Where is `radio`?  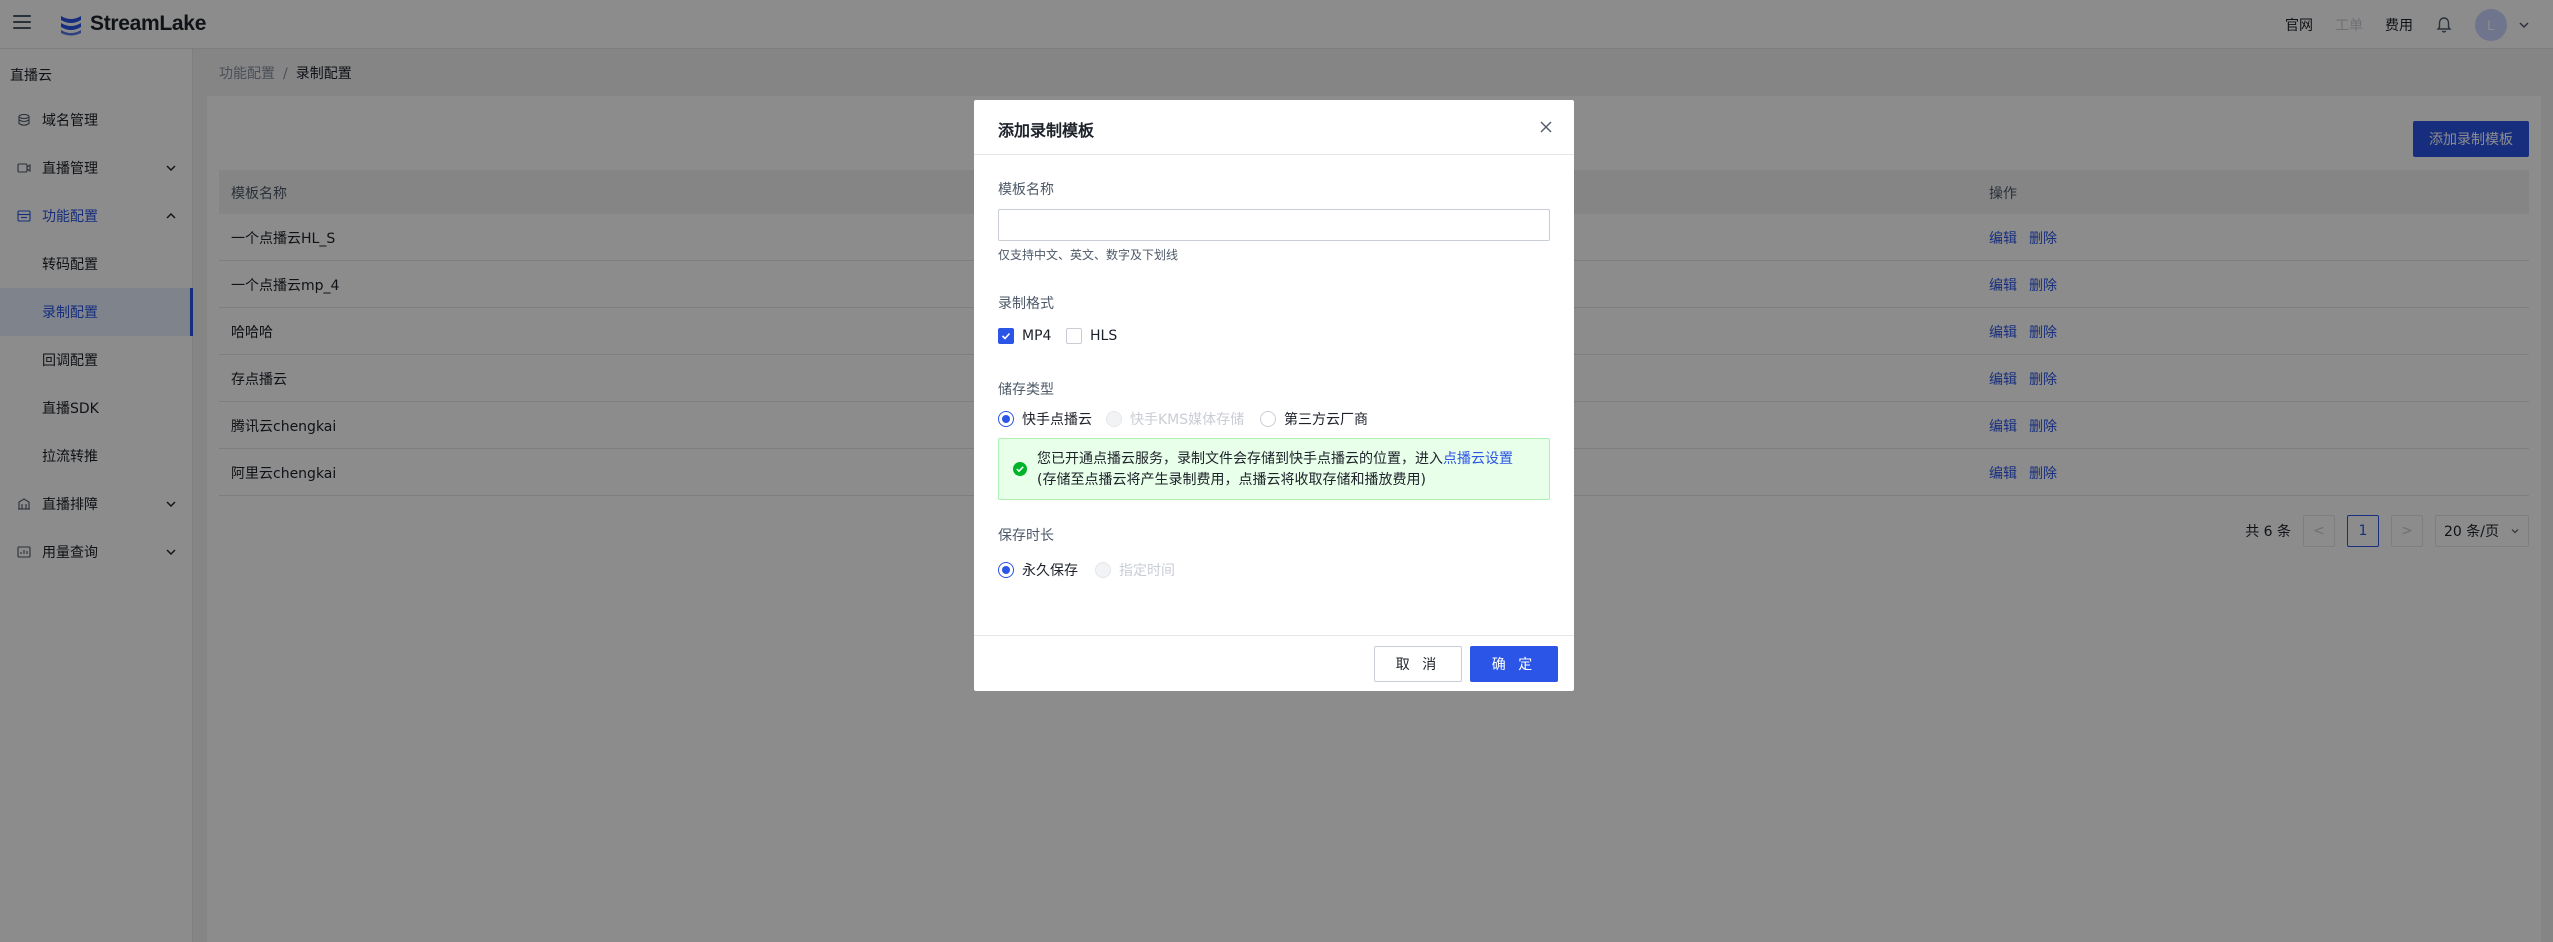 radio is located at coordinates (1268, 419).